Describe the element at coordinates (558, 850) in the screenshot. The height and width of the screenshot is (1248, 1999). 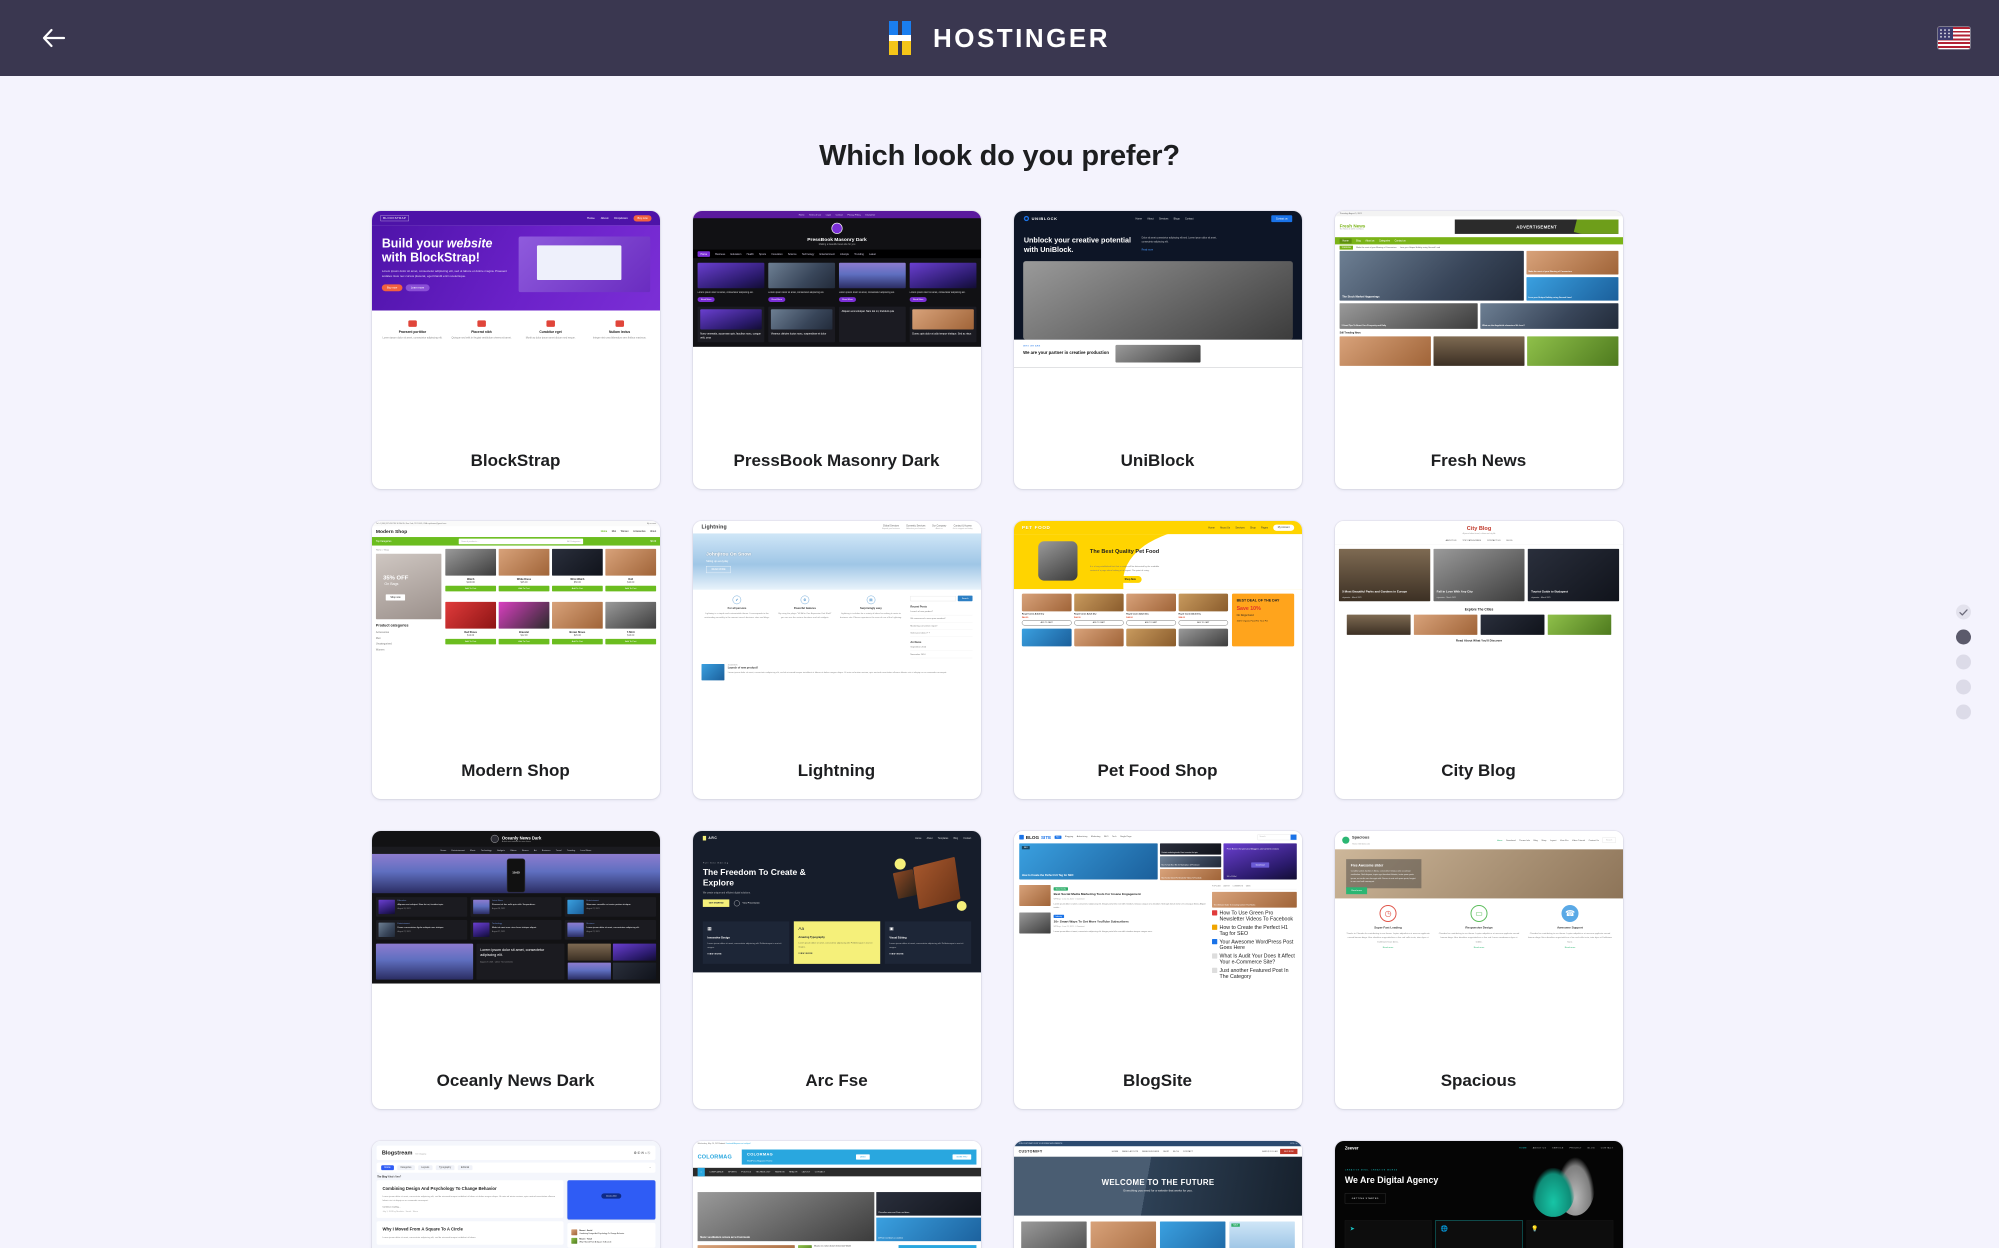
I see `mini-nav-item: Travel` at that location.